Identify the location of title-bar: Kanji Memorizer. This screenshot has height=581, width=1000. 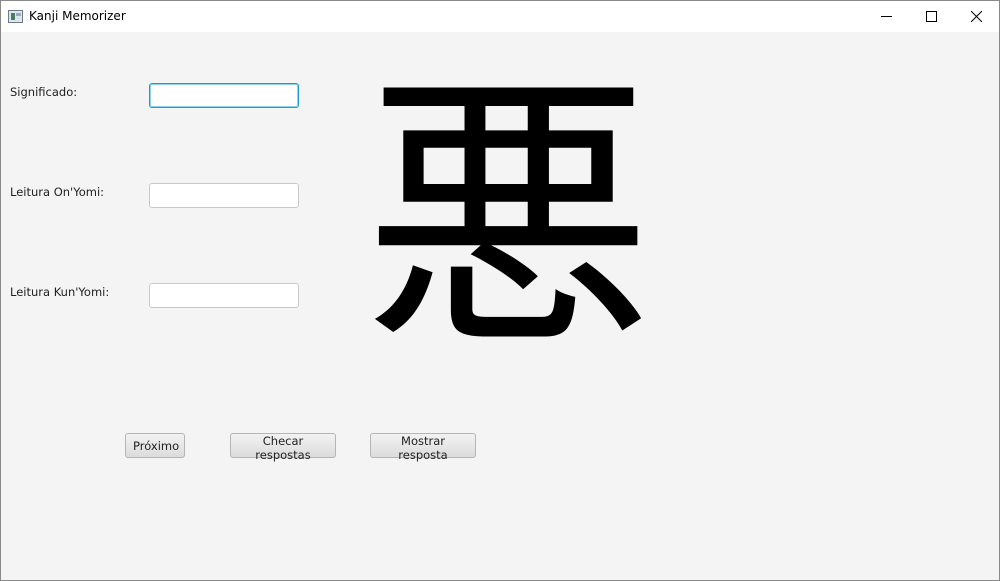
(500, 16).